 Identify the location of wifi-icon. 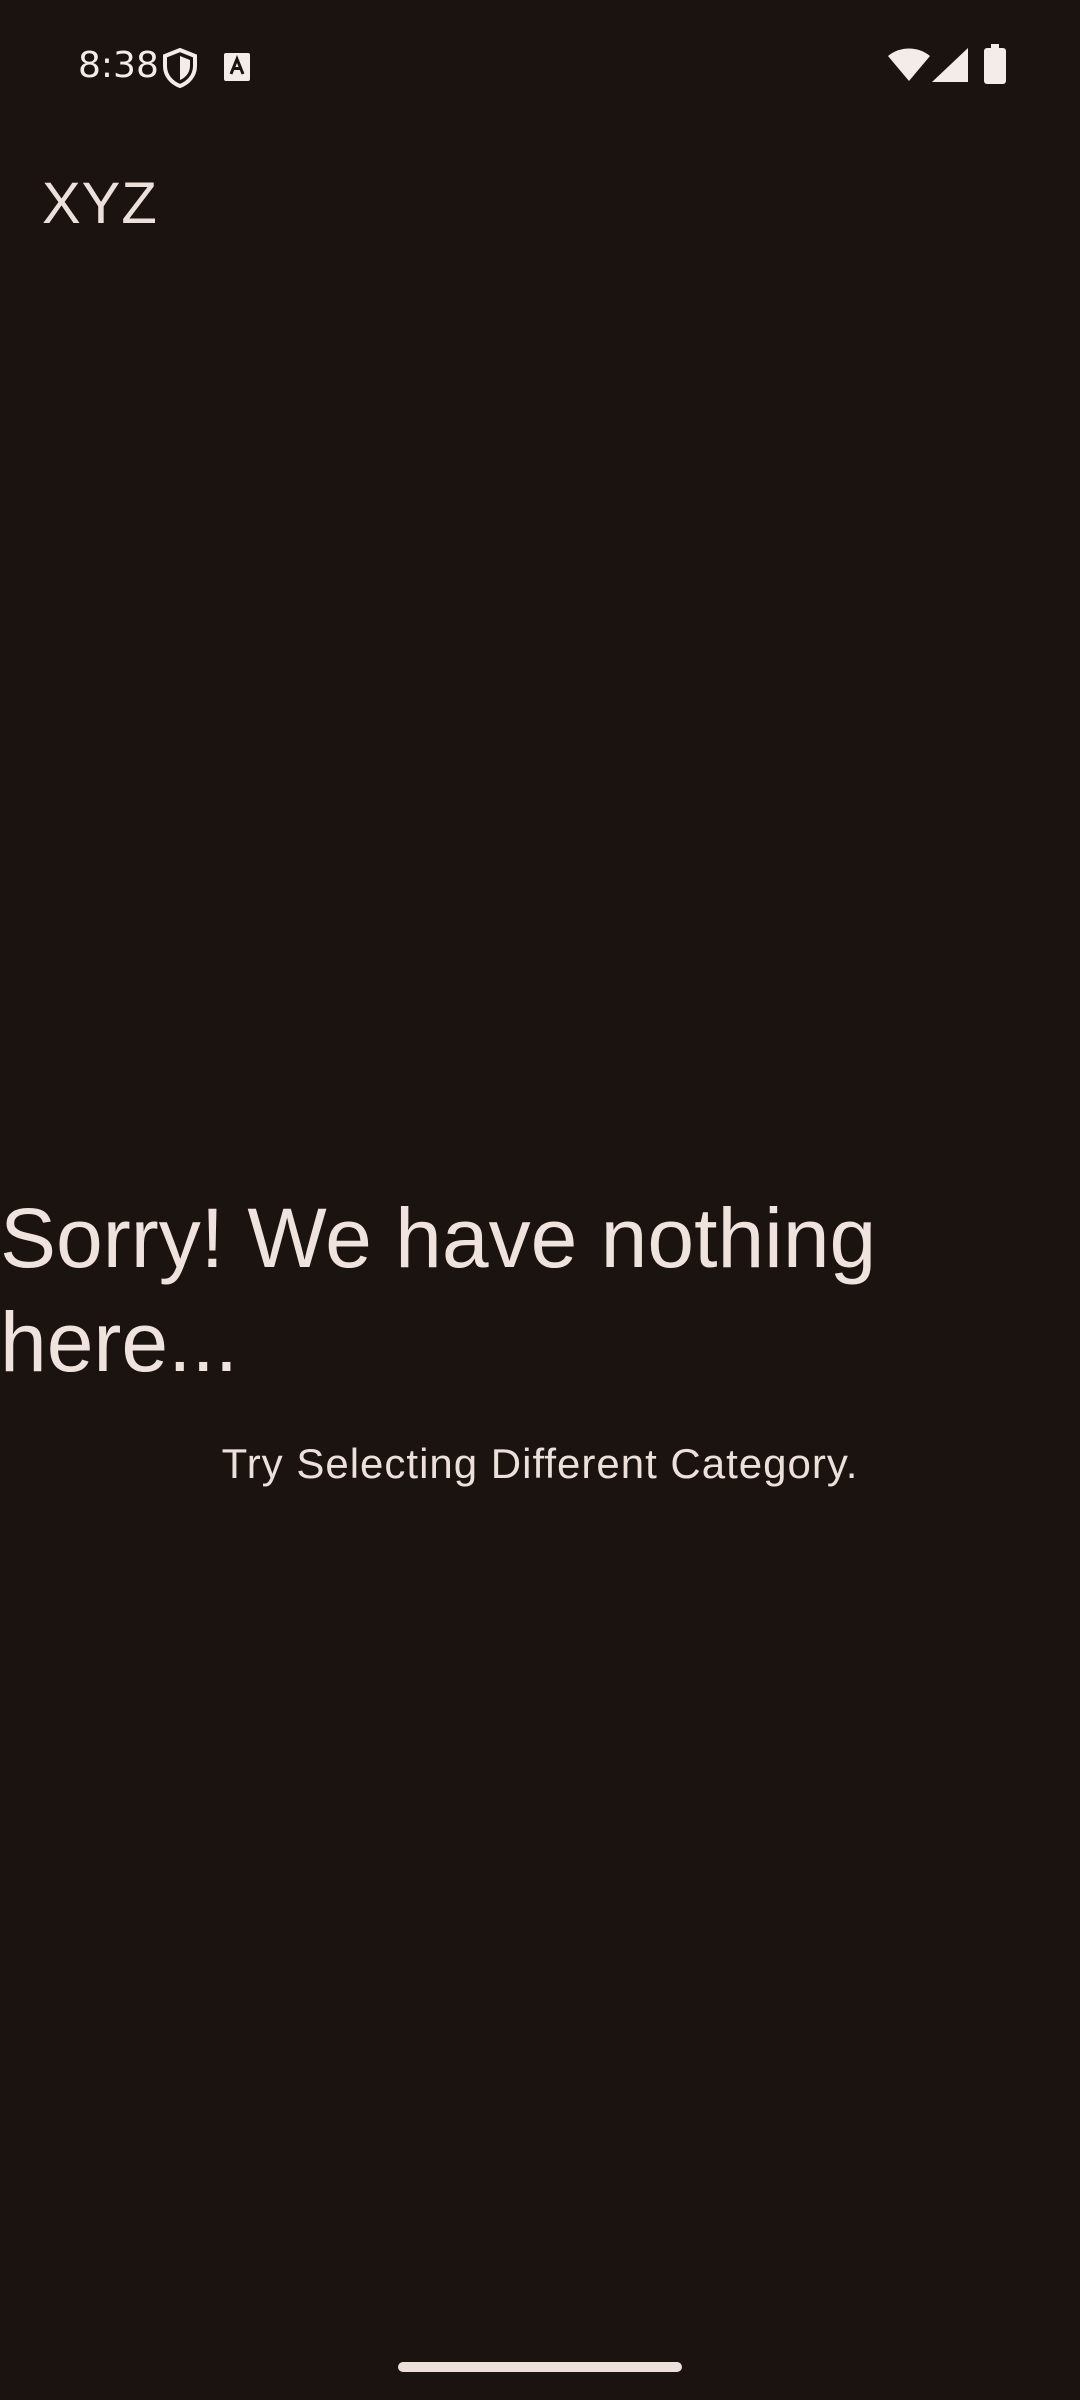
(909, 64).